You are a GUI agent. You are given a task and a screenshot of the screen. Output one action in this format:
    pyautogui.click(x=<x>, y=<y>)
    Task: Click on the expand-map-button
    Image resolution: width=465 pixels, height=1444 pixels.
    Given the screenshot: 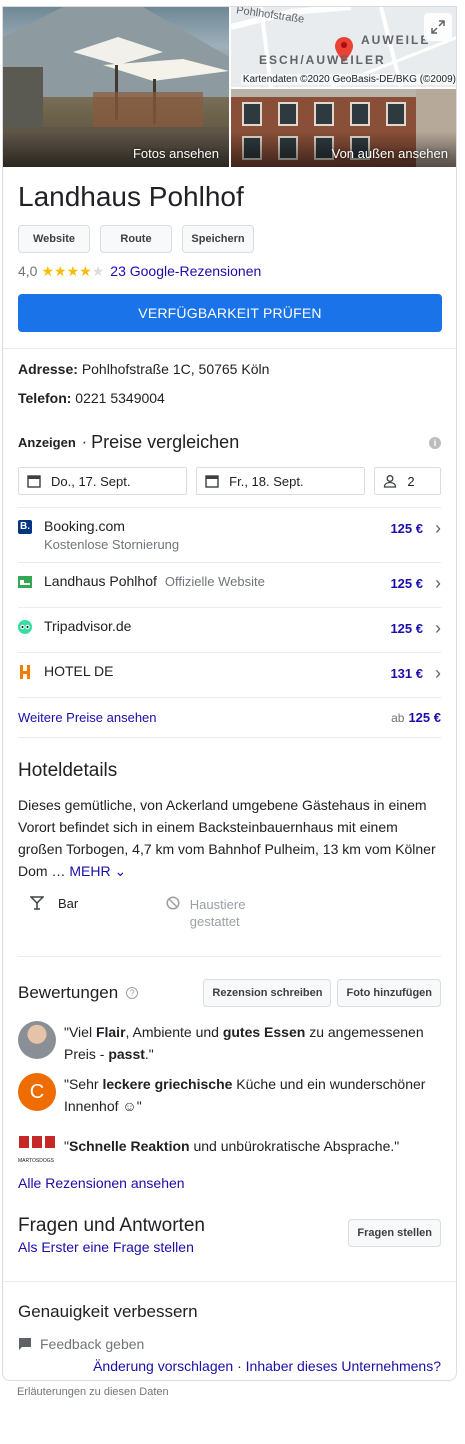 What is the action you would take?
    pyautogui.click(x=438, y=27)
    